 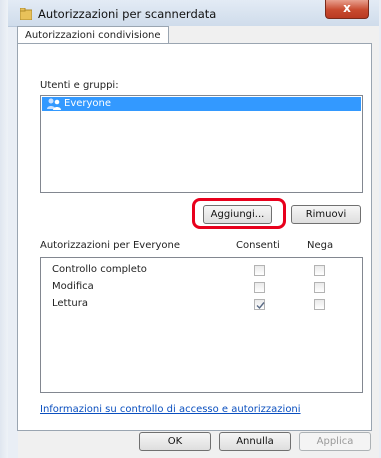 I want to click on allow-checkbox-read, so click(x=259, y=304).